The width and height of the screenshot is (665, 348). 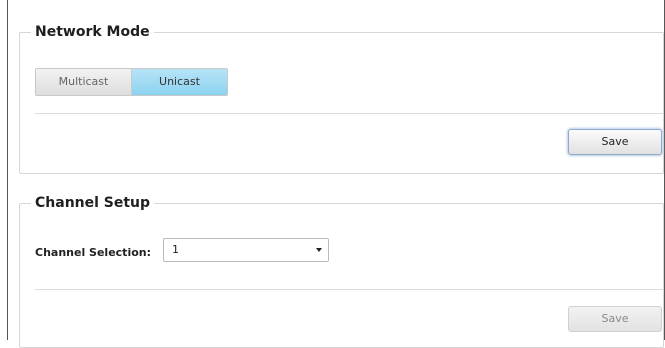 I want to click on network-mode-toggle: Multicast Unicast, so click(x=131, y=82).